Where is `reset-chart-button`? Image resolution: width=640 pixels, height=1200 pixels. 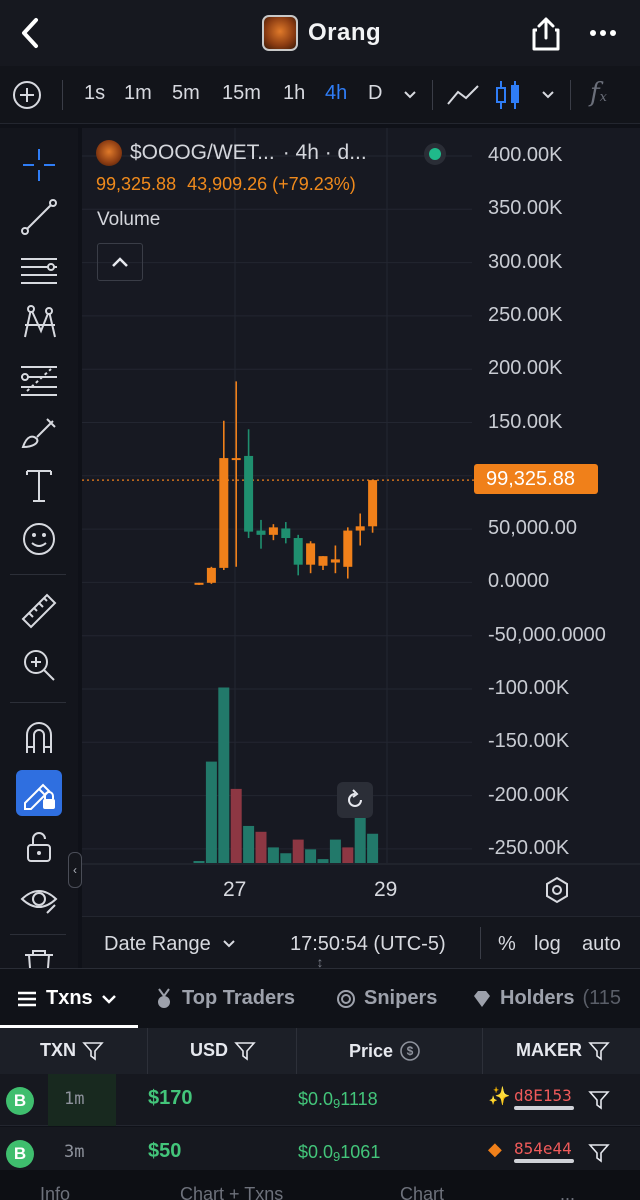
reset-chart-button is located at coordinates (355, 800).